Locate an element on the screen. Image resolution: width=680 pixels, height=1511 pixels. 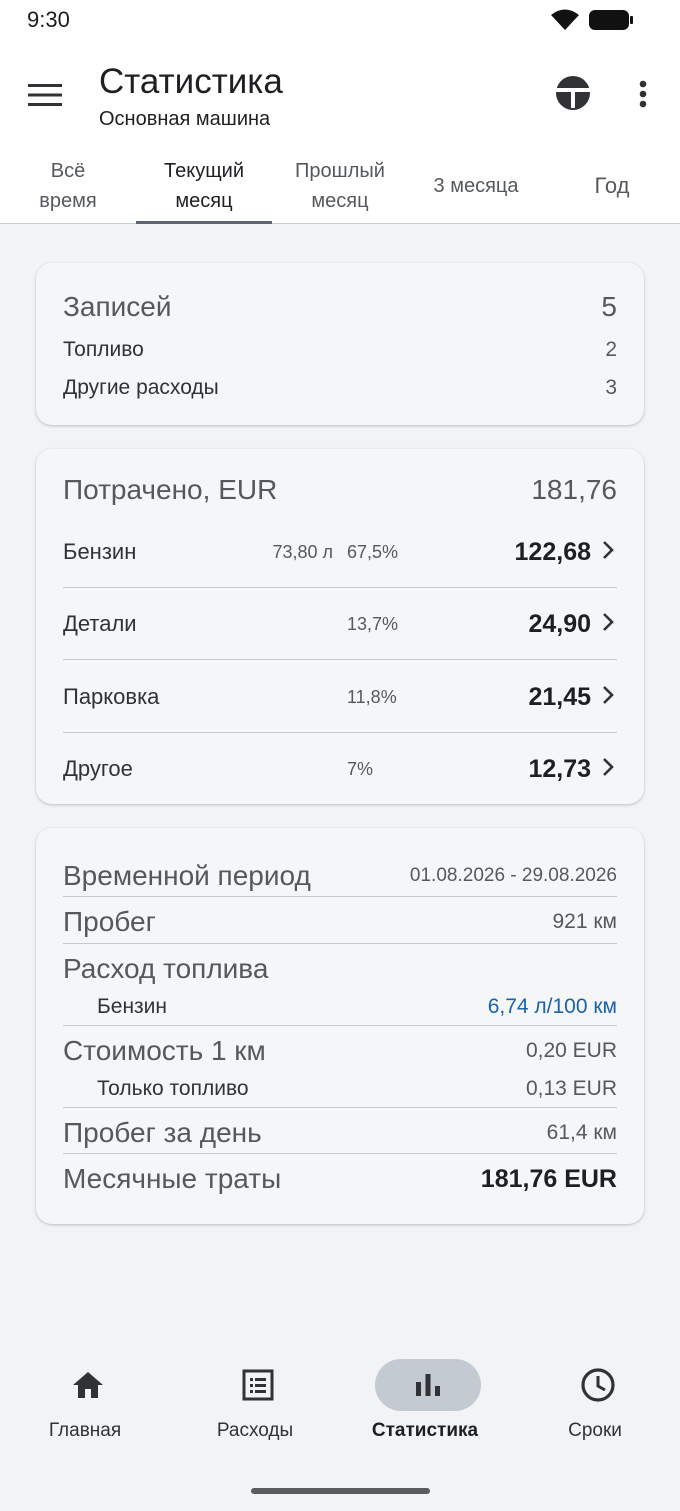
daily-mileage-label: Пробег за день is located at coordinates (162, 1132).